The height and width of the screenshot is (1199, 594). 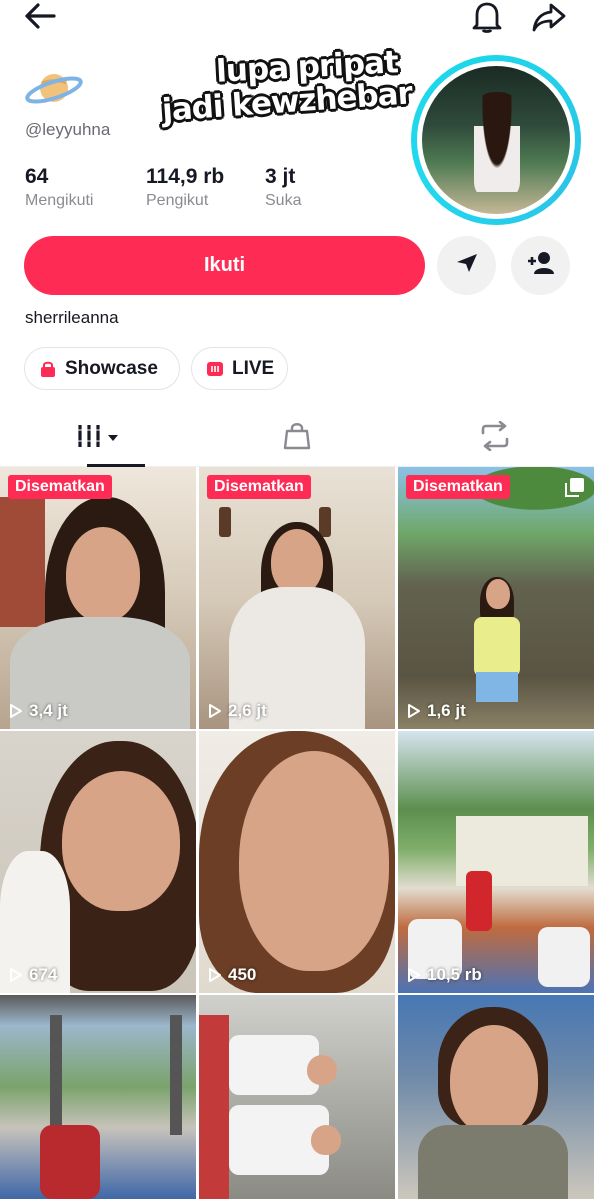 I want to click on view-count: 10,5 rb, so click(x=444, y=975).